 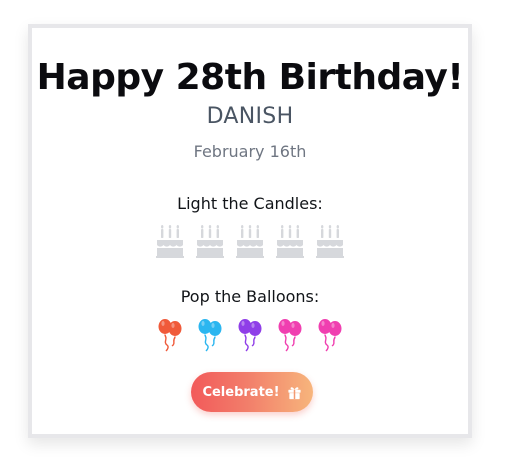 What do you see at coordinates (294, 392) in the screenshot?
I see `gift-icon` at bounding box center [294, 392].